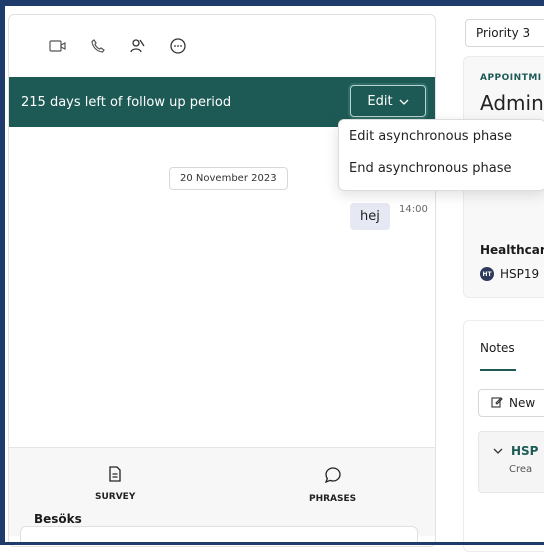 Image resolution: width=544 pixels, height=552 pixels. I want to click on message-bubble: hej, so click(370, 216).